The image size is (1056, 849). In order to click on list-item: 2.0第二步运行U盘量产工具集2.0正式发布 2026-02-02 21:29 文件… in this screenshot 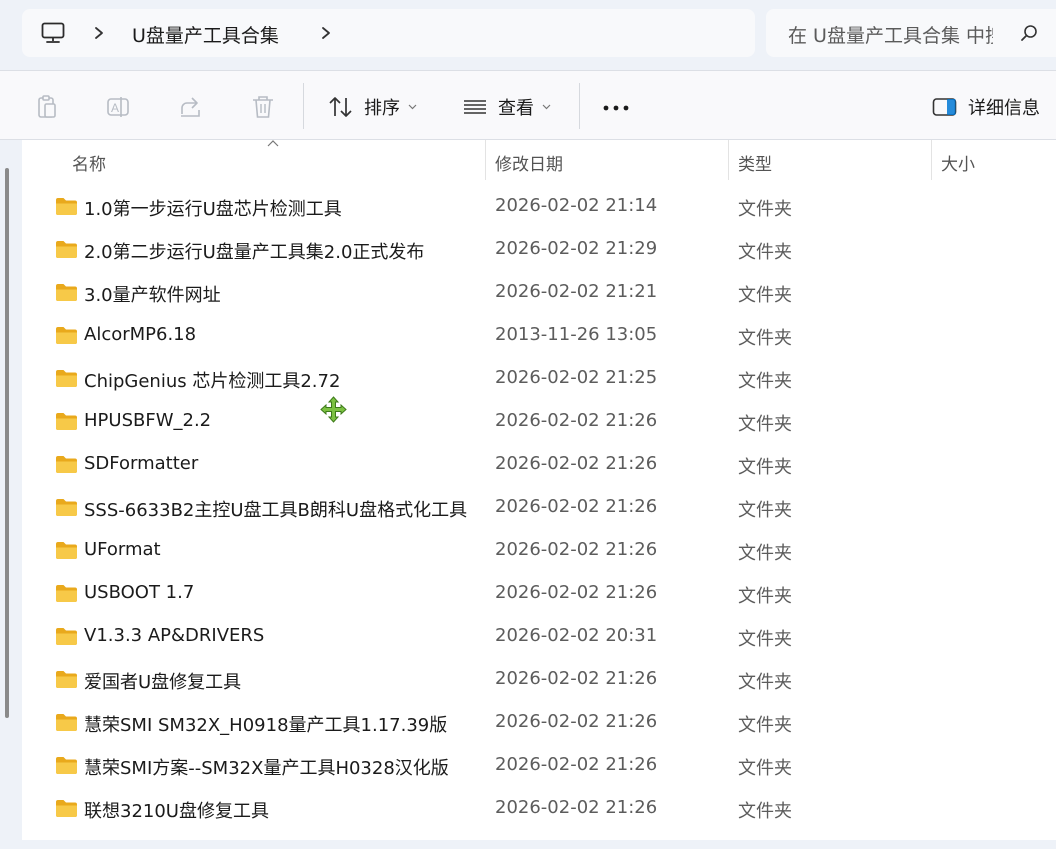, I will do `click(539, 250)`.